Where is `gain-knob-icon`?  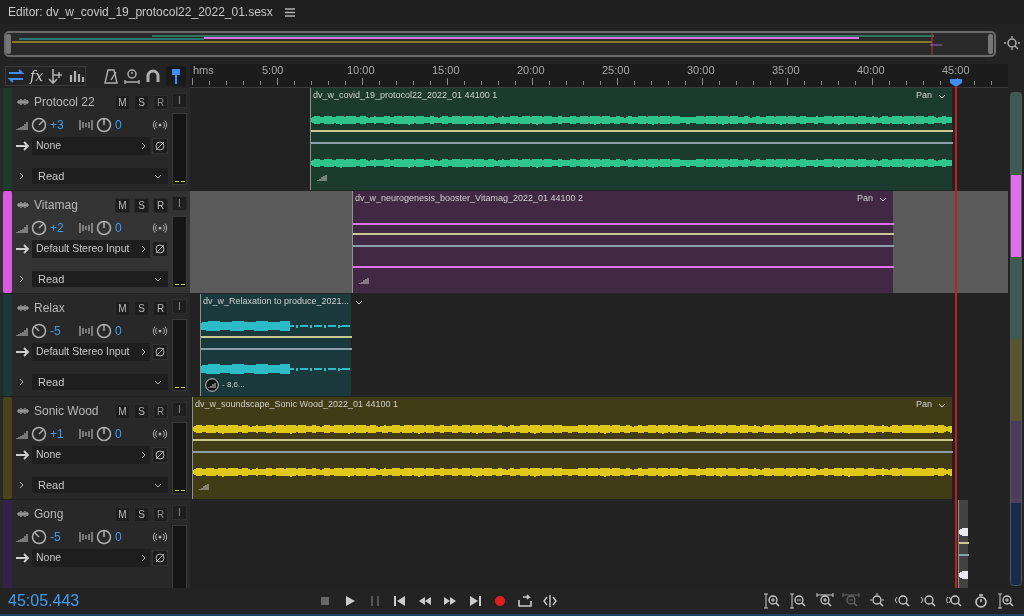 gain-knob-icon is located at coordinates (212, 385).